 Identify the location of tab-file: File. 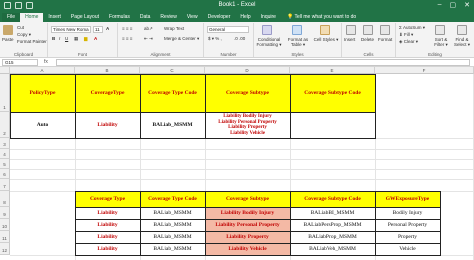
(11, 17).